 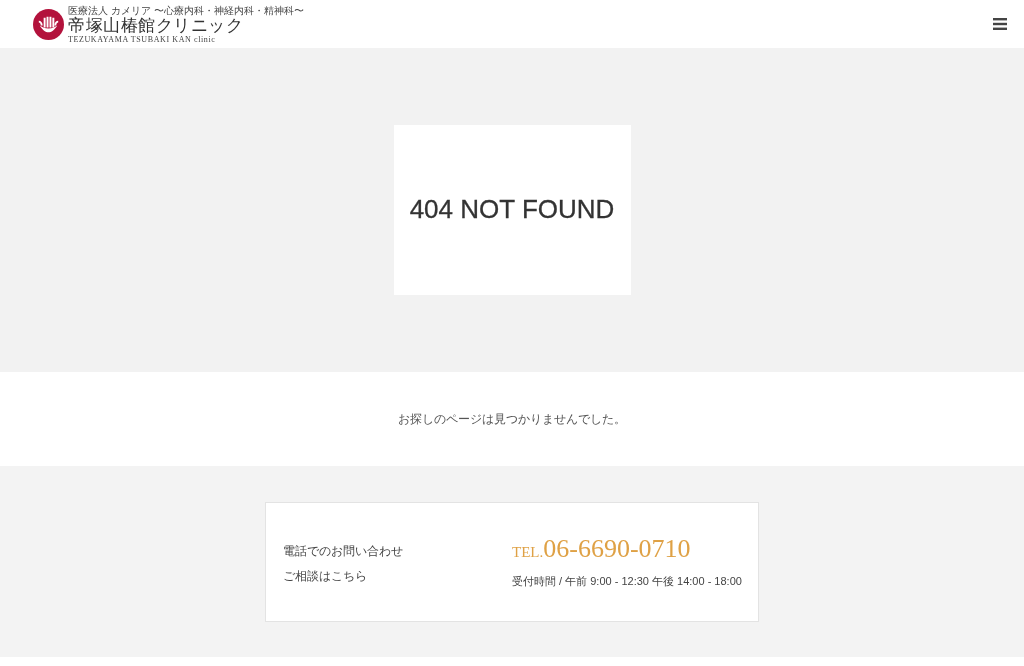 What do you see at coordinates (48, 24) in the screenshot?
I see `logo-icon` at bounding box center [48, 24].